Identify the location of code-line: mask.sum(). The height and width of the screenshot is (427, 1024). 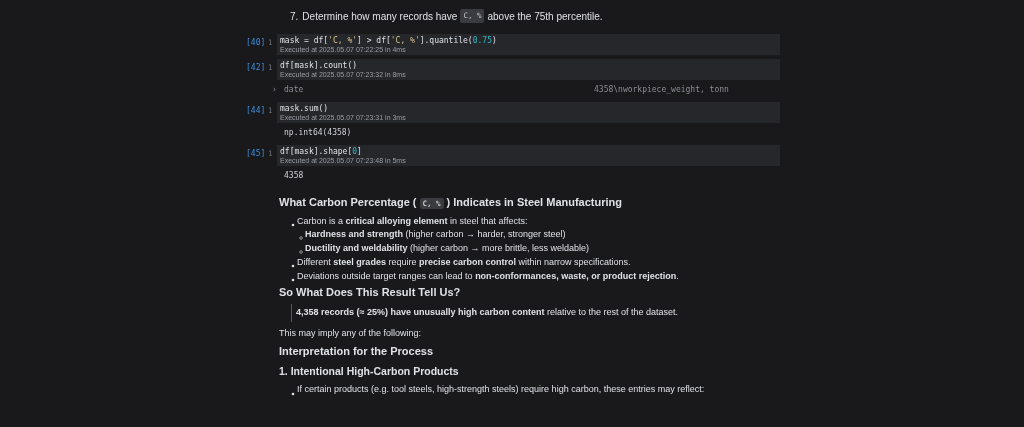
(305, 108).